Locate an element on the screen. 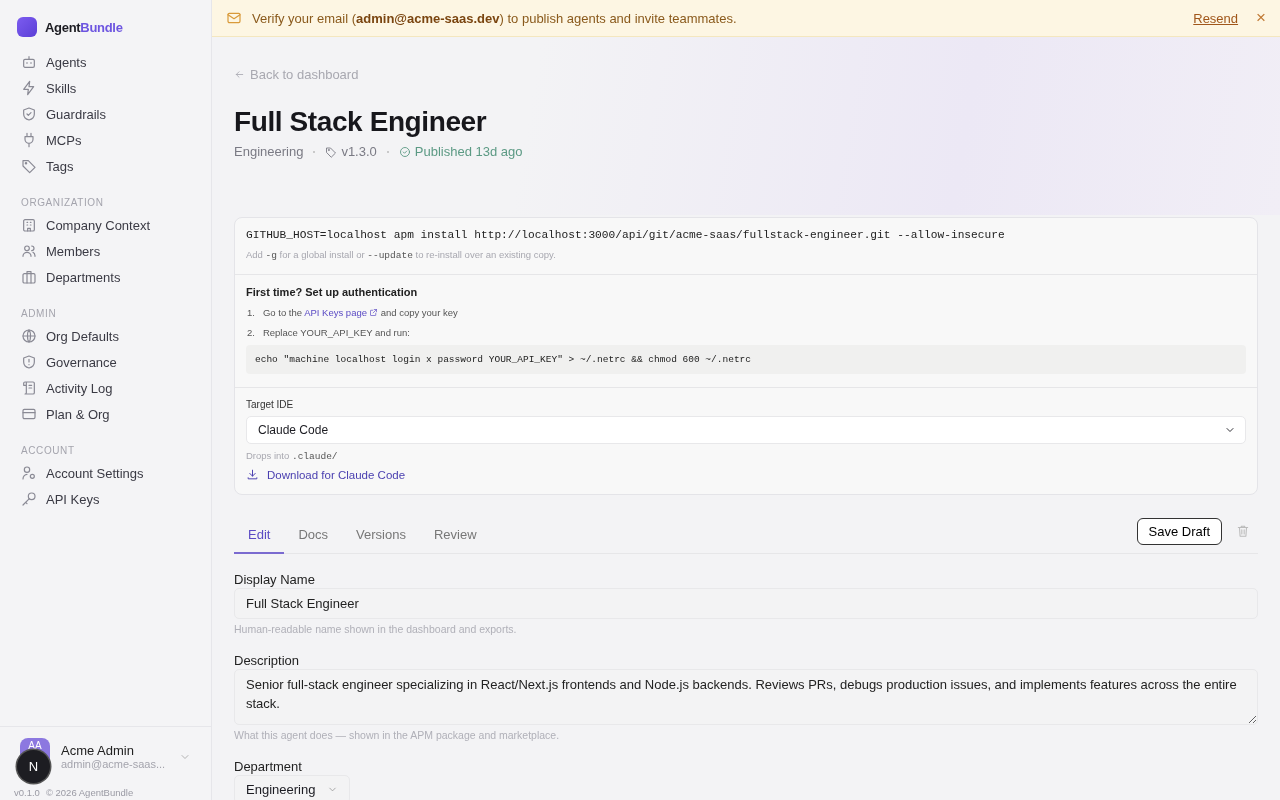 This screenshot has width=1280, height=800. version-label: v1.3.0 is located at coordinates (359, 151).